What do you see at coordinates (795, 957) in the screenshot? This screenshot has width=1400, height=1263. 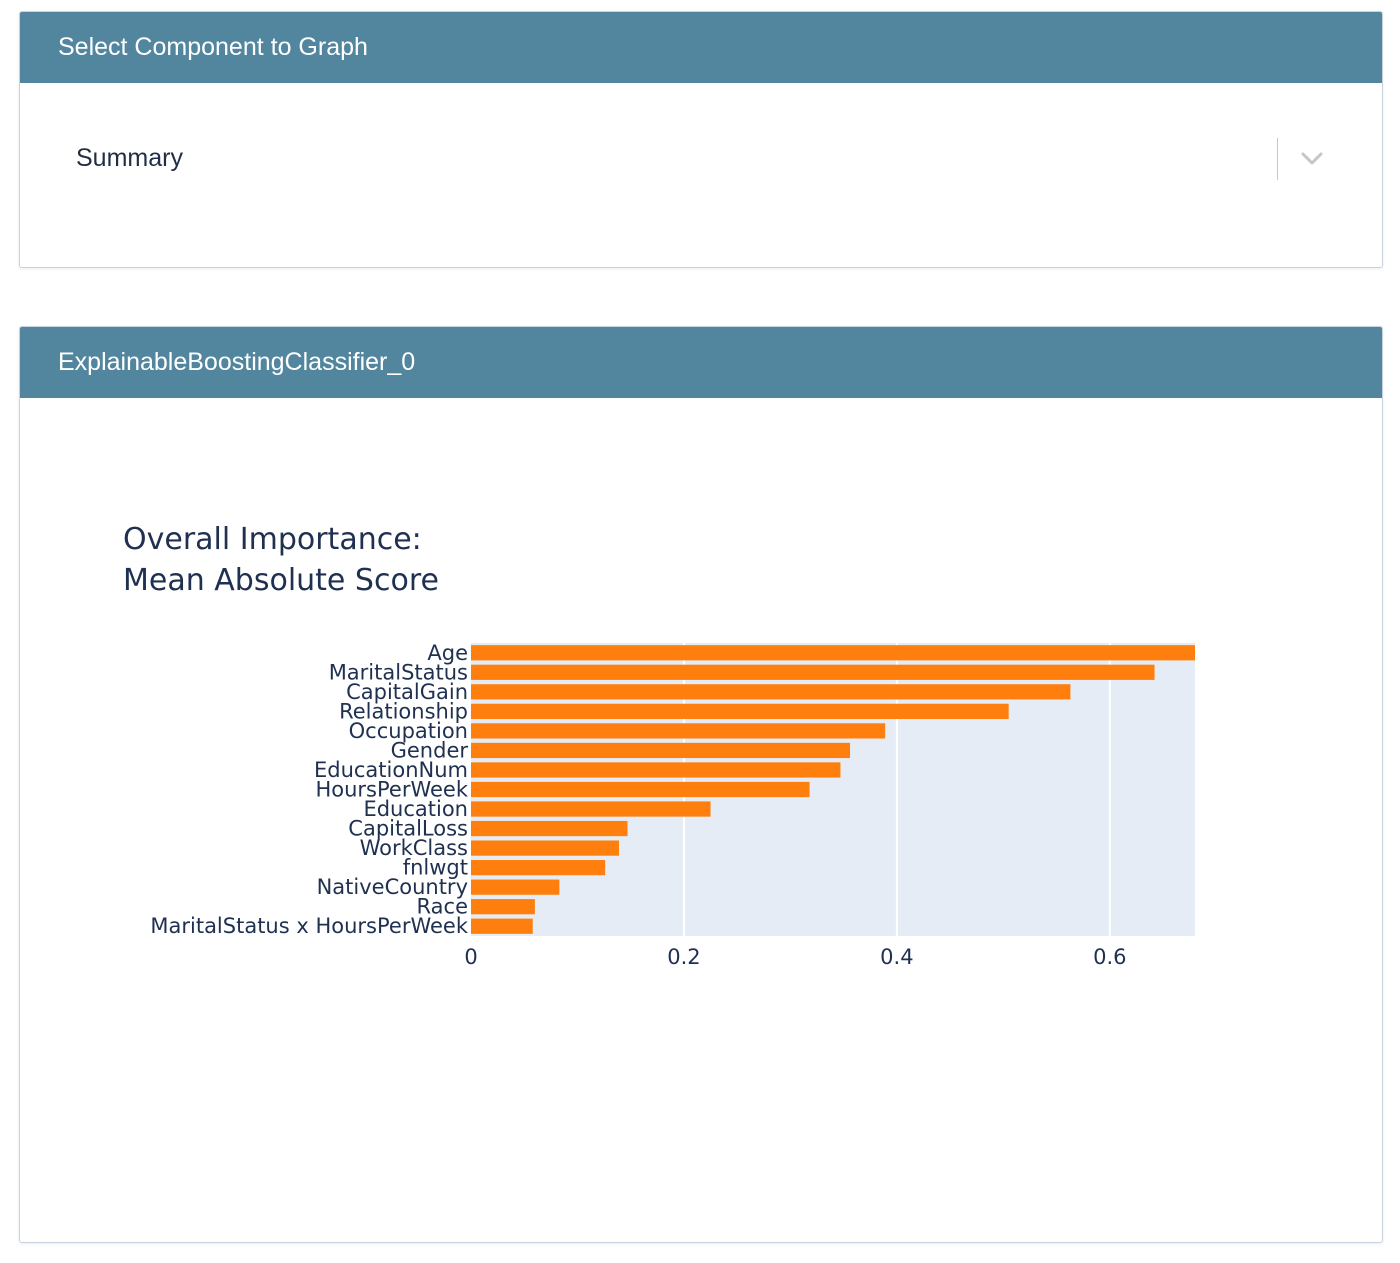 I see `x-tick-labels: 0 0.2 0.4 0.6` at bounding box center [795, 957].